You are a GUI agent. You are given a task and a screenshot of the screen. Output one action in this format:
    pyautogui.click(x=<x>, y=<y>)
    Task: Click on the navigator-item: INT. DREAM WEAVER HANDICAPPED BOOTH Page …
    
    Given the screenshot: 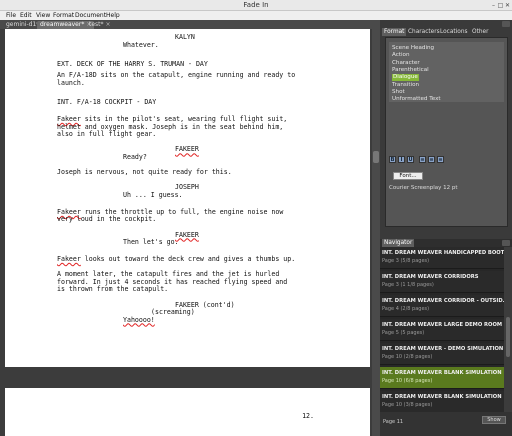 What is the action you would take?
    pyautogui.click(x=442, y=258)
    